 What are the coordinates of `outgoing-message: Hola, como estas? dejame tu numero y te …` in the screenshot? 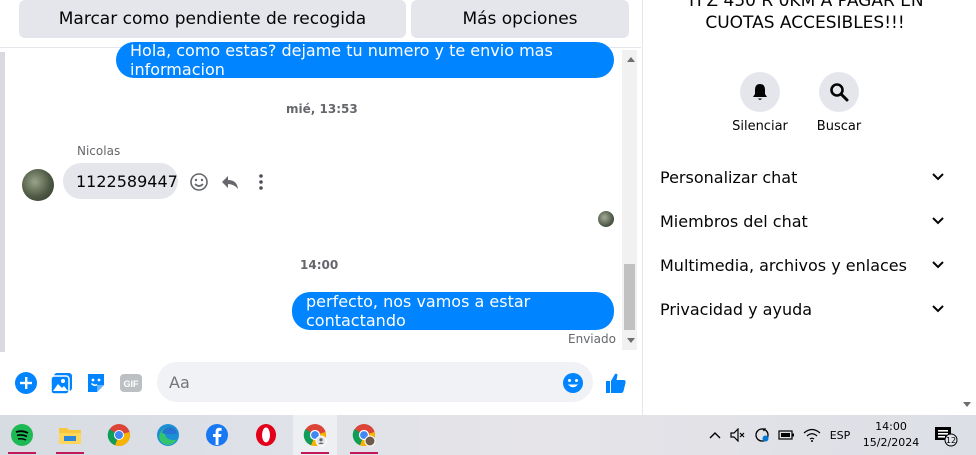 It's located at (365, 60).